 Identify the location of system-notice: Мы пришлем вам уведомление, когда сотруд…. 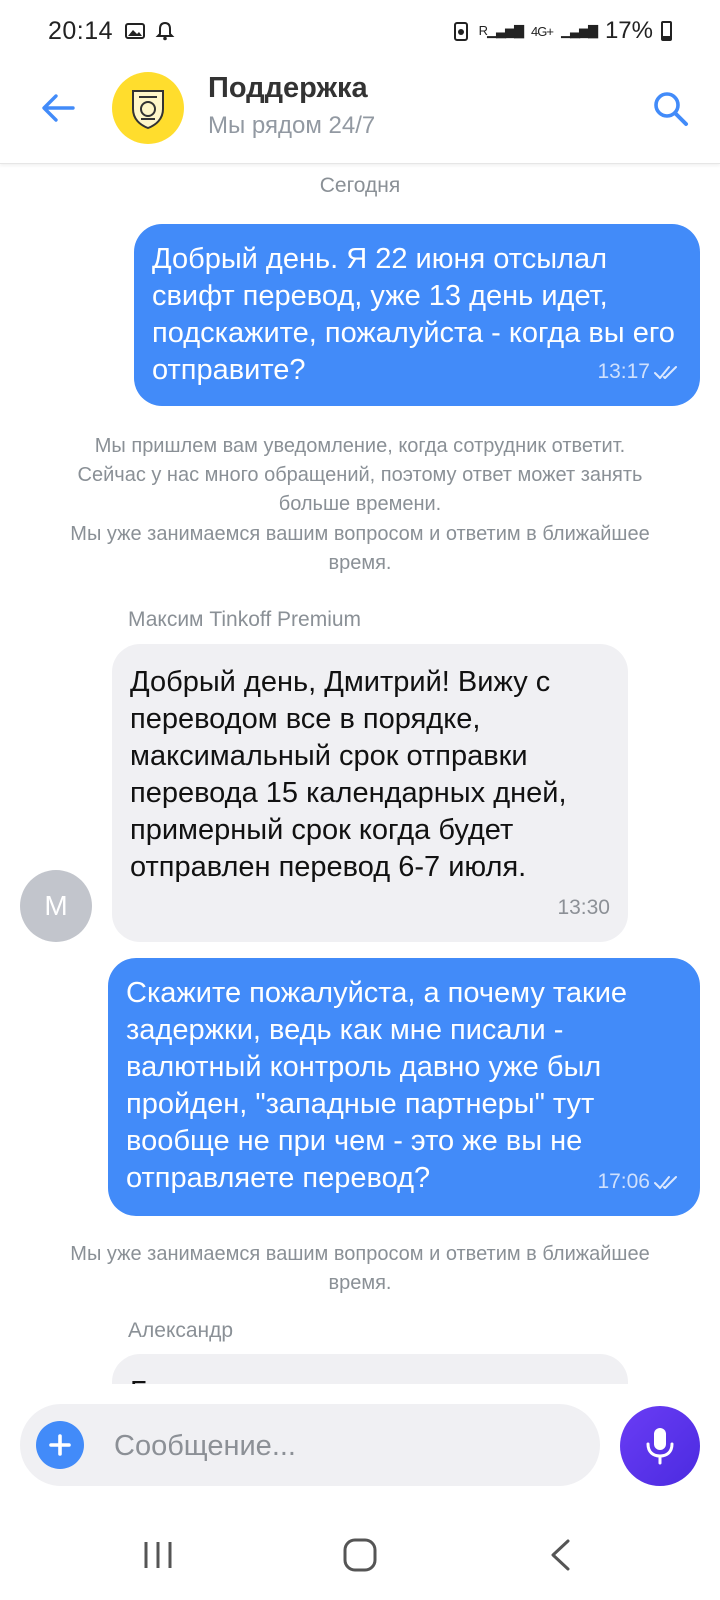
(363, 475).